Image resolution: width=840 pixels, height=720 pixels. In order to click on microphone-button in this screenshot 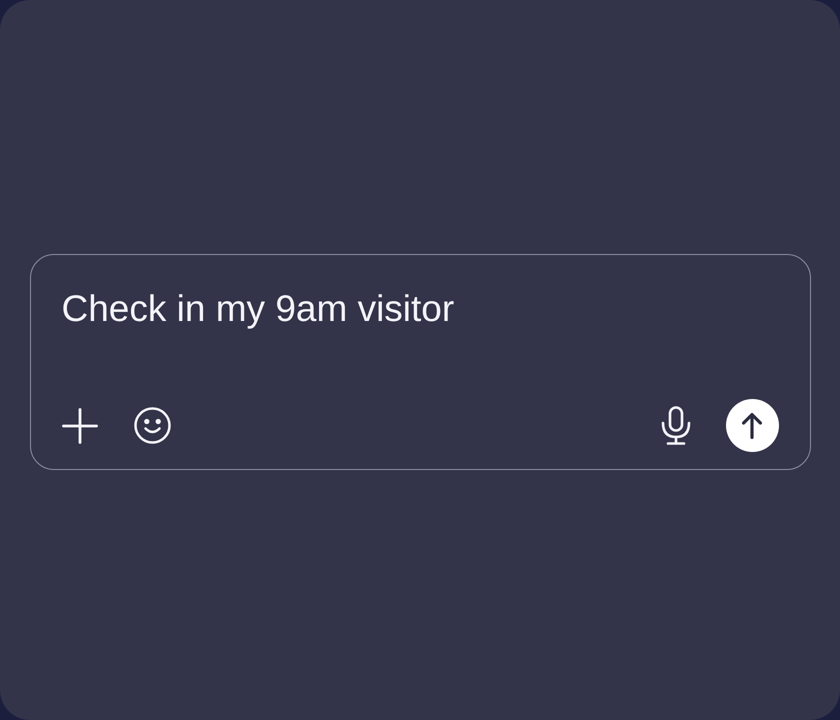, I will do `click(675, 425)`.